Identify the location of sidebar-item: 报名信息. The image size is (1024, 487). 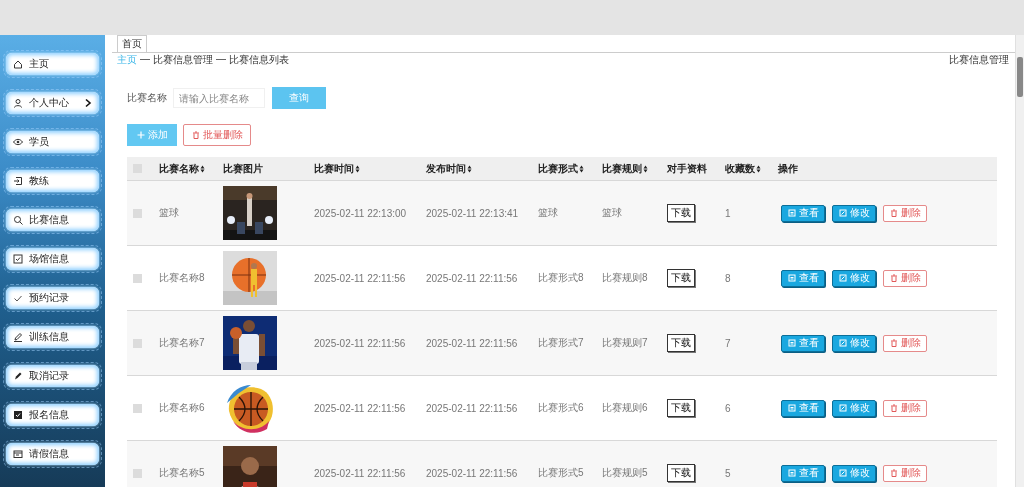
(52, 415).